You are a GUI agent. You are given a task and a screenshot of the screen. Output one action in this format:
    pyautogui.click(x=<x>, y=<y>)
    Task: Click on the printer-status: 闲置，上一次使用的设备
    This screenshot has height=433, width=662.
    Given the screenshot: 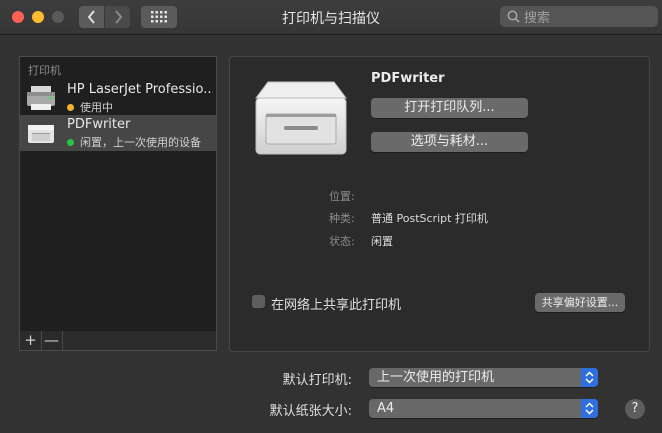 What is the action you would take?
    pyautogui.click(x=140, y=142)
    